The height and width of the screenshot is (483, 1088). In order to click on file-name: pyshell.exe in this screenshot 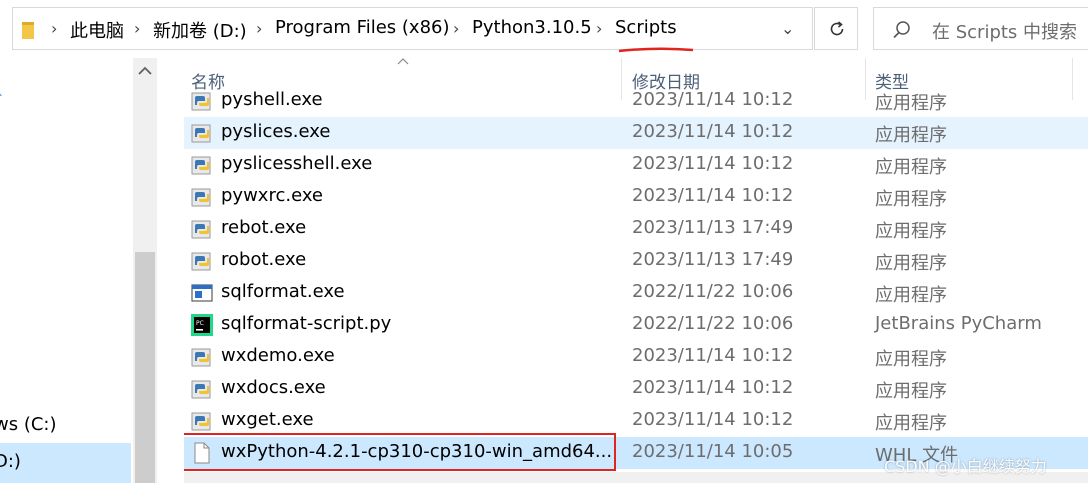, I will do `click(272, 99)`.